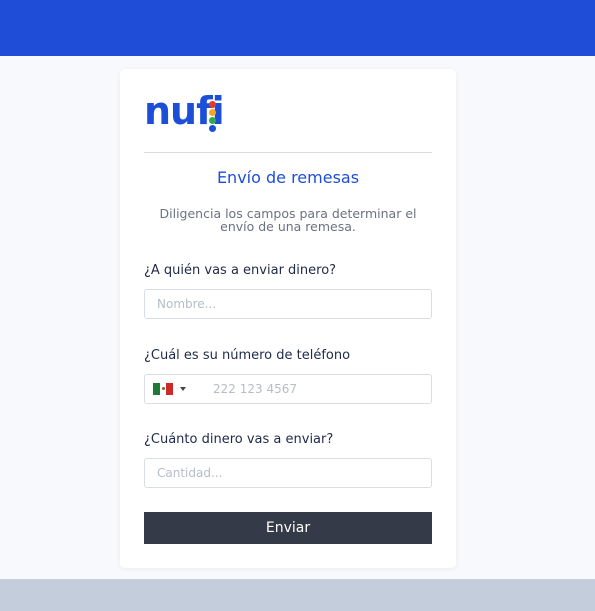  What do you see at coordinates (239, 439) in the screenshot?
I see `amount-label: ¿Cuánto dinero vas a enviar?` at bounding box center [239, 439].